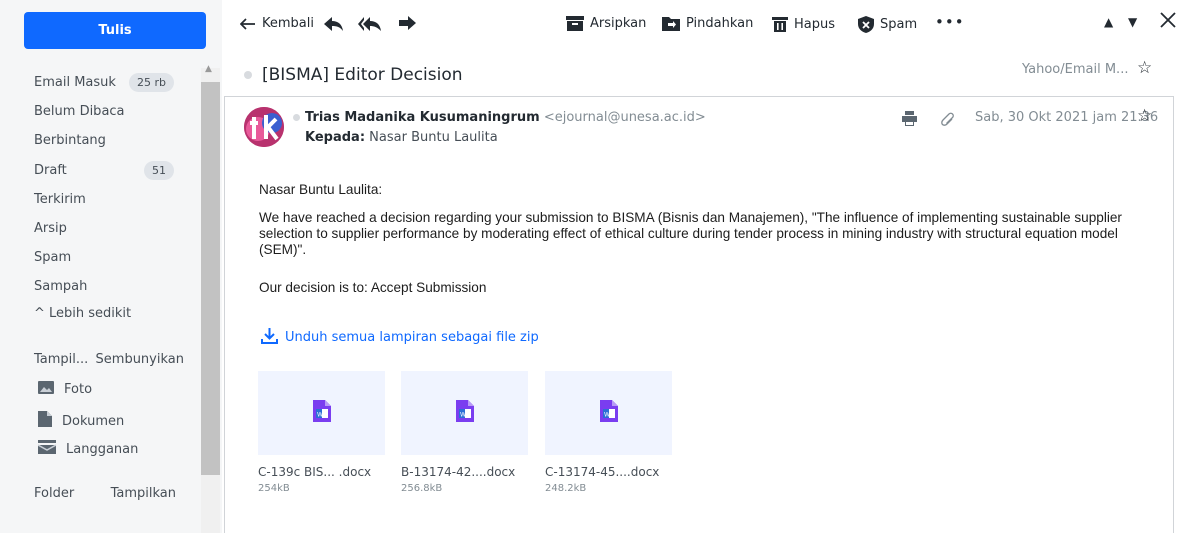 The height and width of the screenshot is (533, 1195). Describe the element at coordinates (1132, 22) in the screenshot. I see `next-message-arrow-icon: ▼` at that location.